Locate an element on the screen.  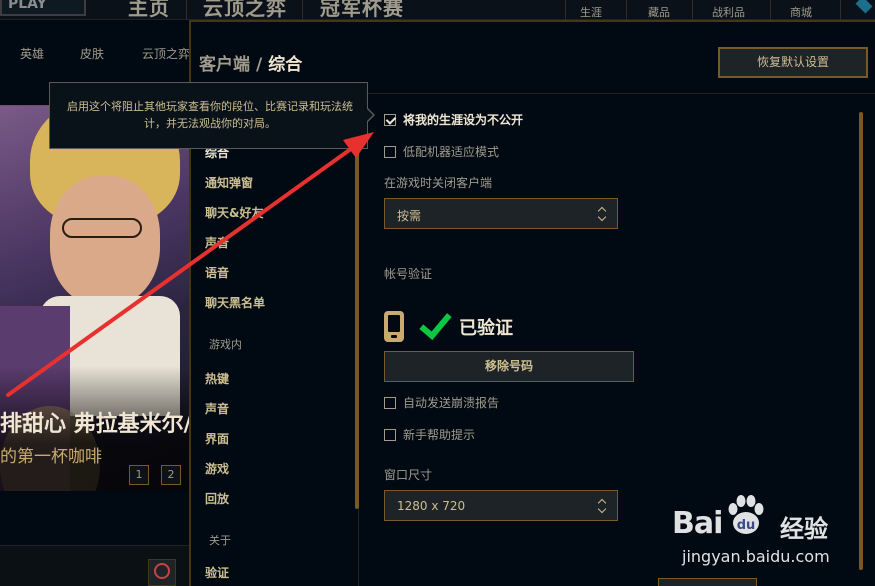
breadcrumb-parent: 客户端 is located at coordinates (224, 65).